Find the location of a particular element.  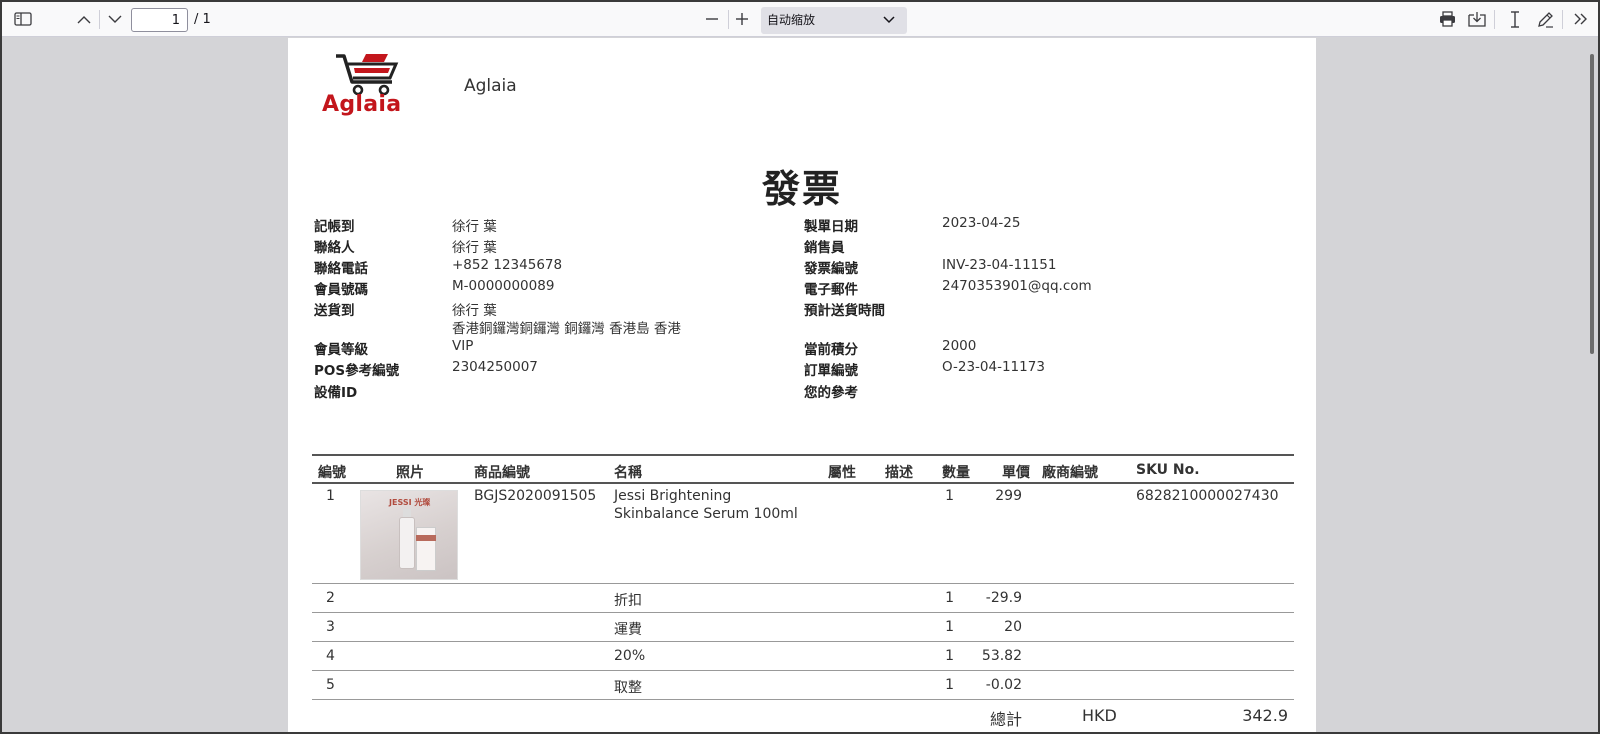

header-attr: 屬性 is located at coordinates (842, 473).